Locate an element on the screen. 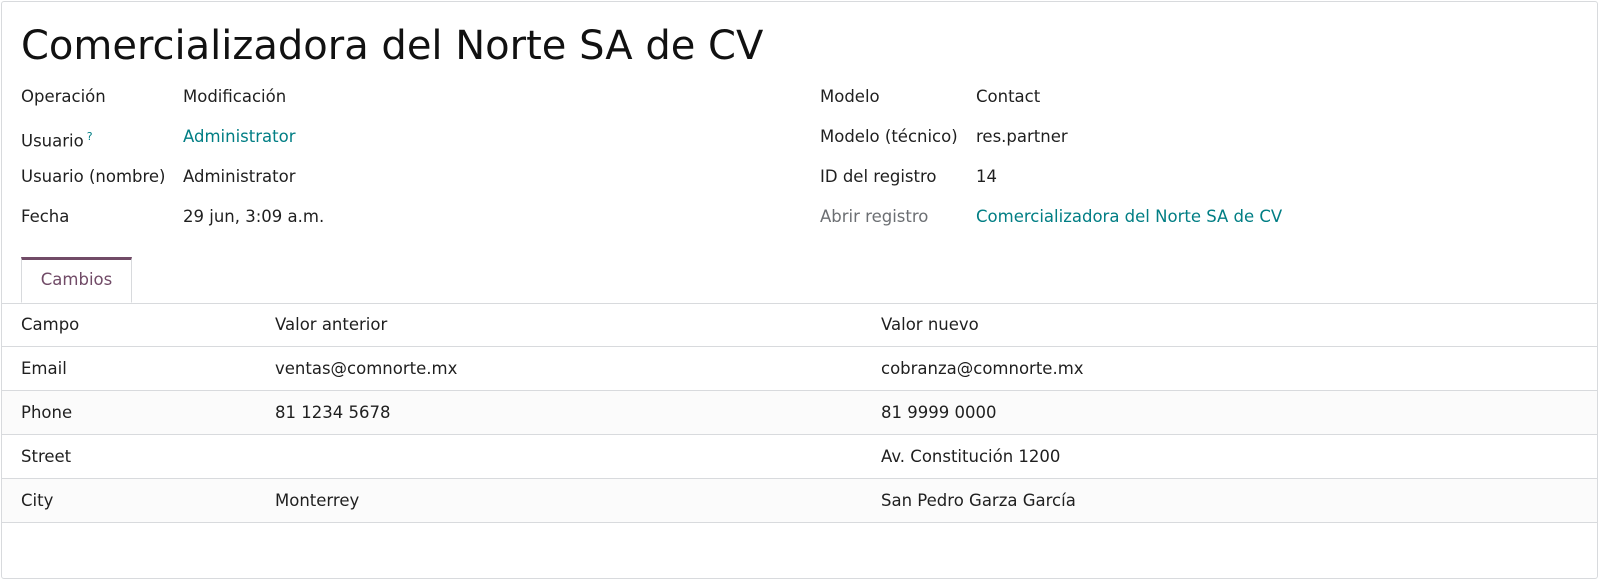 The image size is (1600, 582). tab-bar: Cambios is located at coordinates (799, 280).